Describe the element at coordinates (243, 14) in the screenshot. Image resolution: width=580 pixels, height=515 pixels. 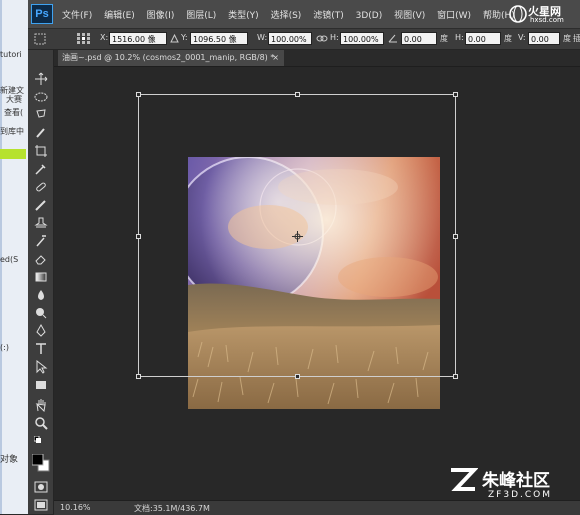
I see `menu-type: 类型(Y)` at that location.